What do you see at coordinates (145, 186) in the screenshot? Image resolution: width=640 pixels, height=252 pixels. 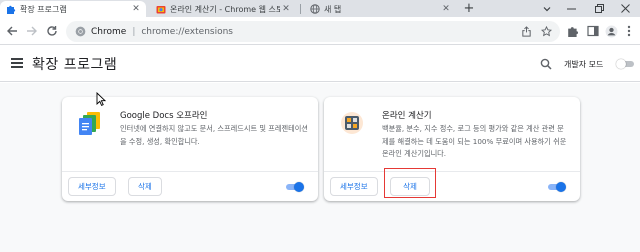 I see `remove-button: 삭제` at bounding box center [145, 186].